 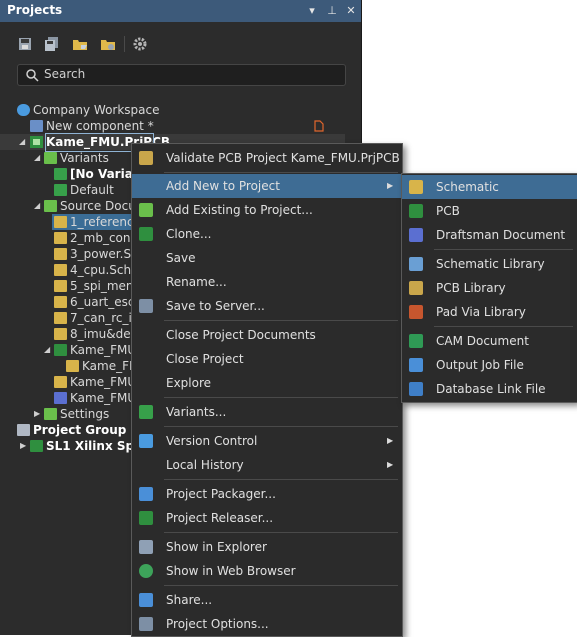 What do you see at coordinates (416, 288) in the screenshot?
I see `pcblib-icon` at bounding box center [416, 288].